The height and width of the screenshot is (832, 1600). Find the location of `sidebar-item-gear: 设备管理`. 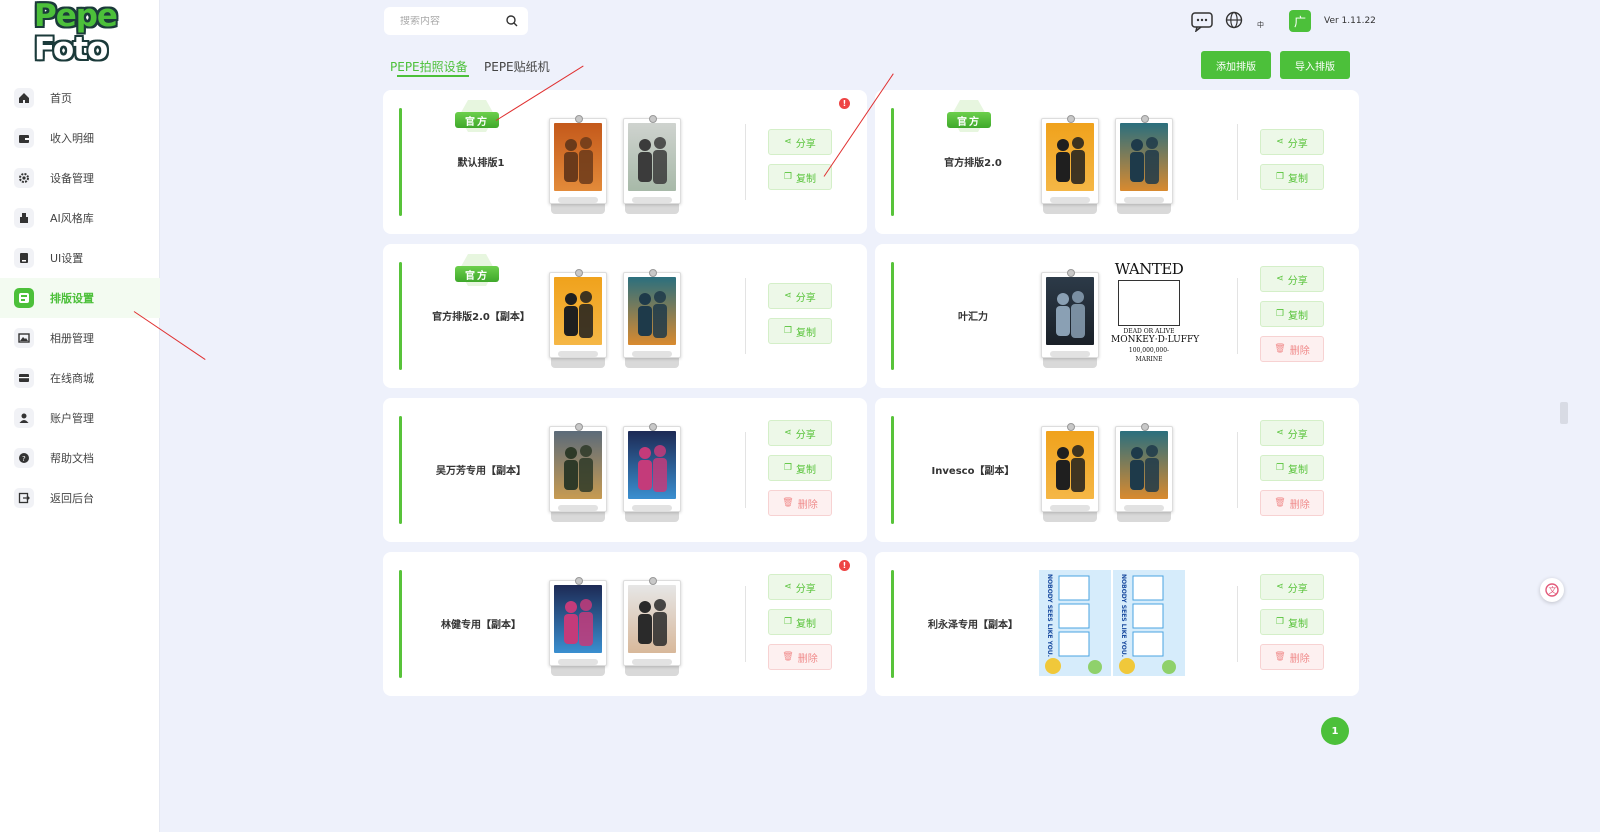

sidebar-item-gear: 设备管理 is located at coordinates (80, 178).